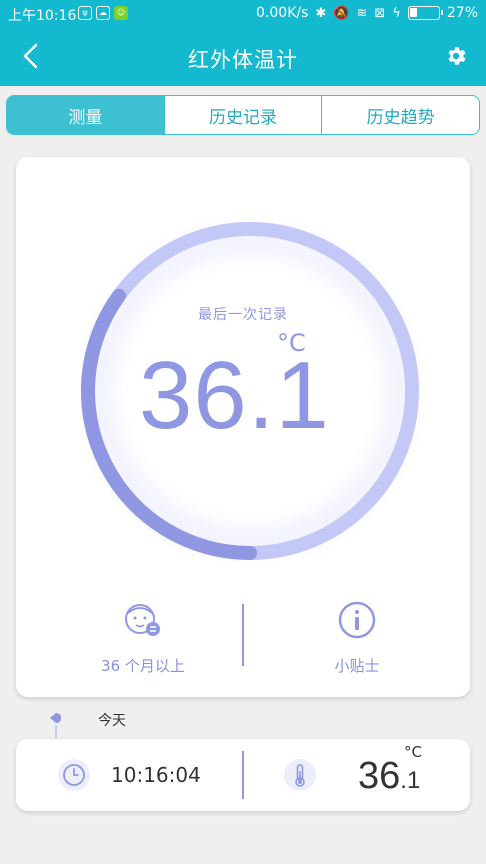 This screenshot has width=486, height=864. What do you see at coordinates (300, 775) in the screenshot?
I see `thermometer-icon` at bounding box center [300, 775].